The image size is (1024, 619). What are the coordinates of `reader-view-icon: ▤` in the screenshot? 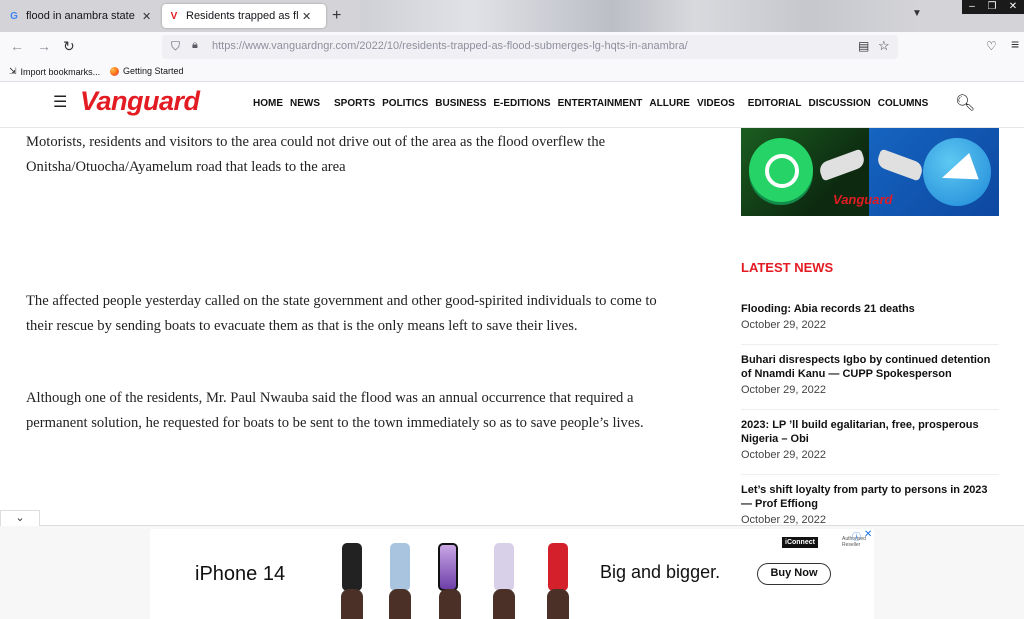 It's located at (863, 46).